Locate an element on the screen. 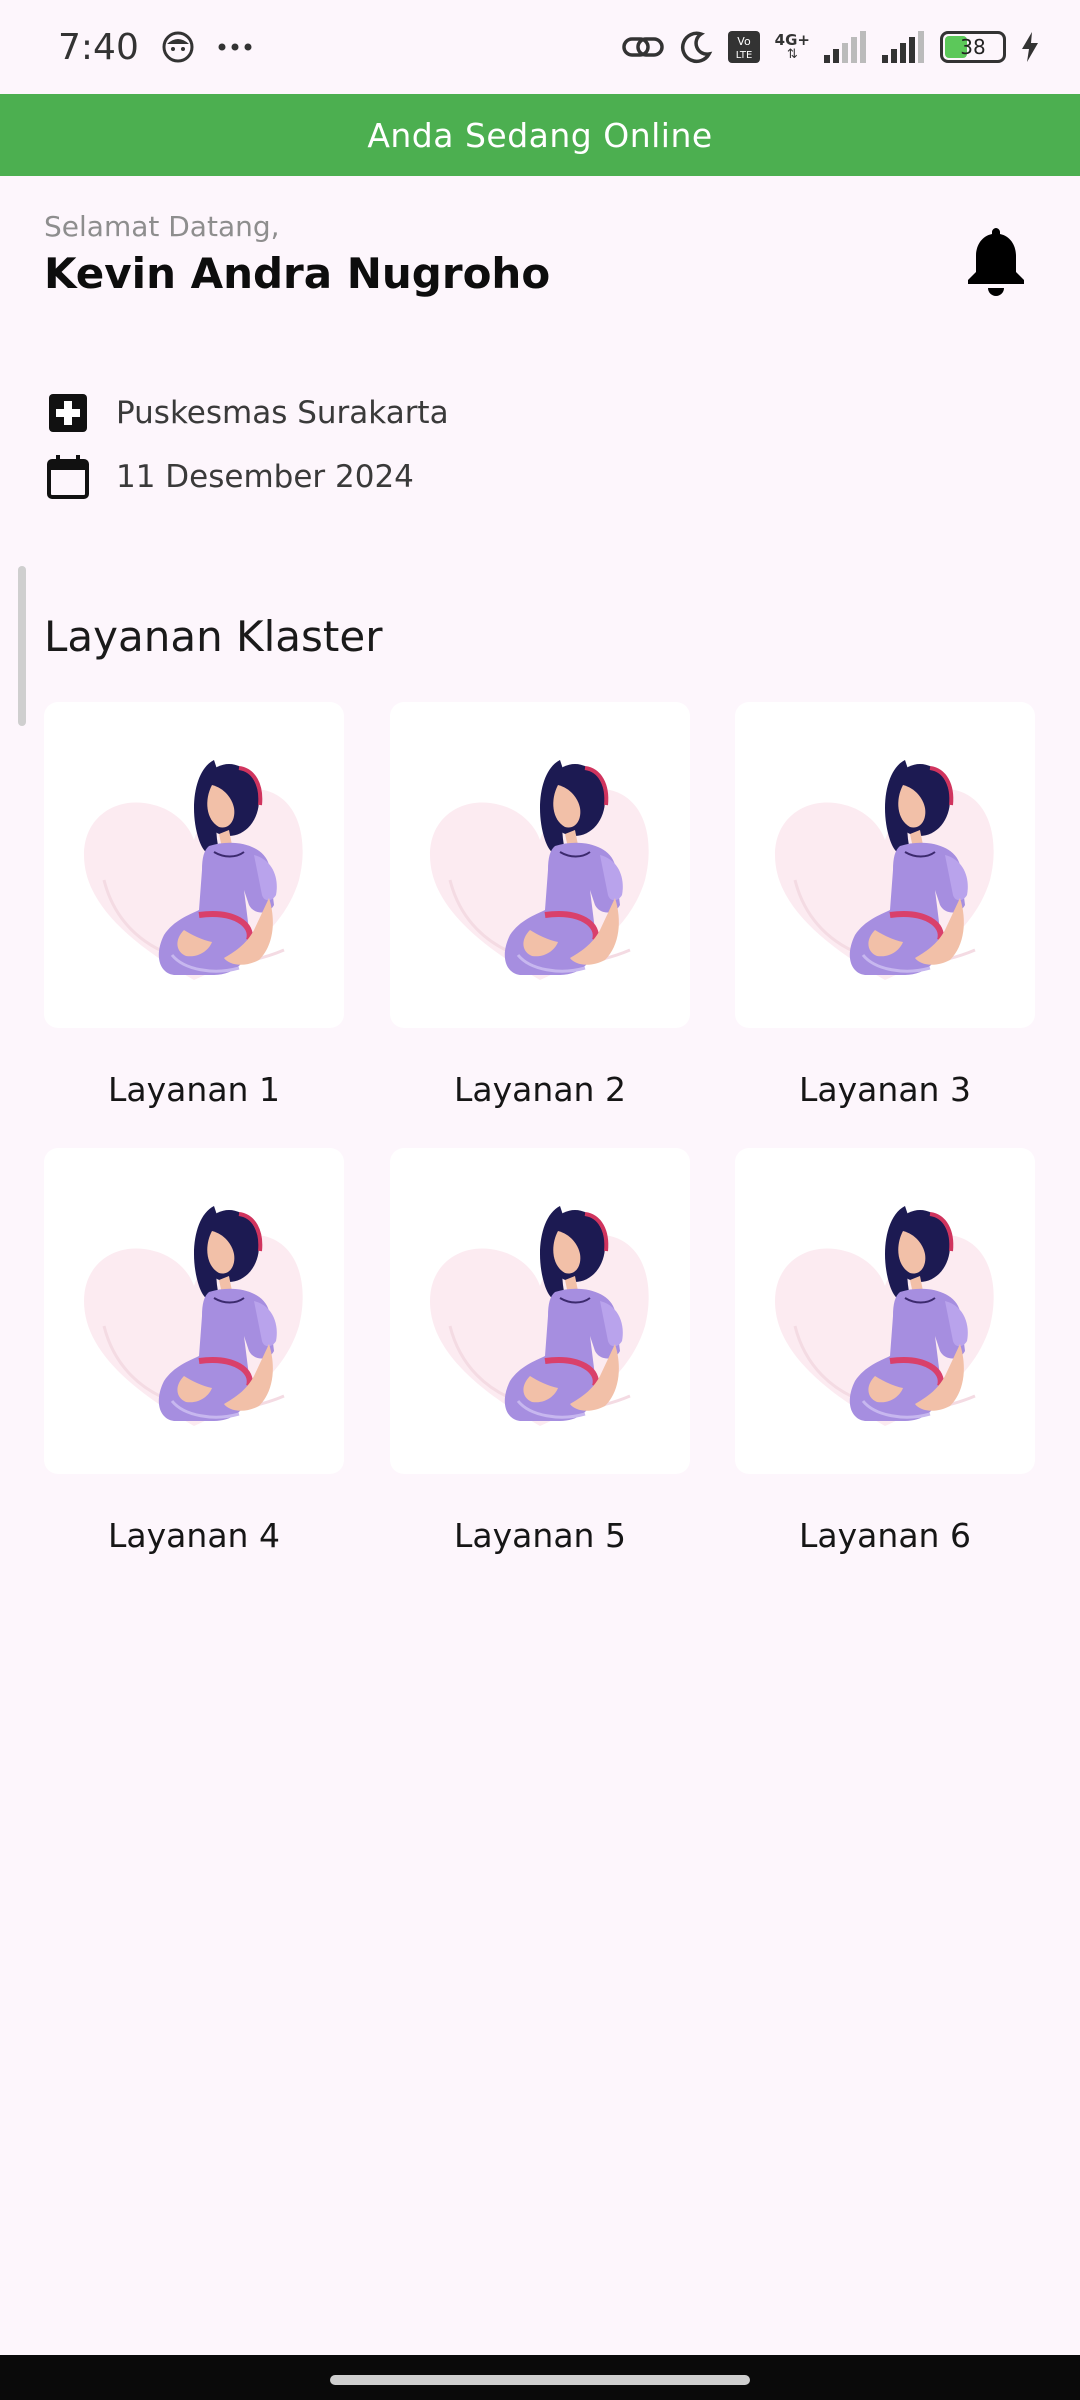  service-card-4: Layanan 4 is located at coordinates (194, 1351).